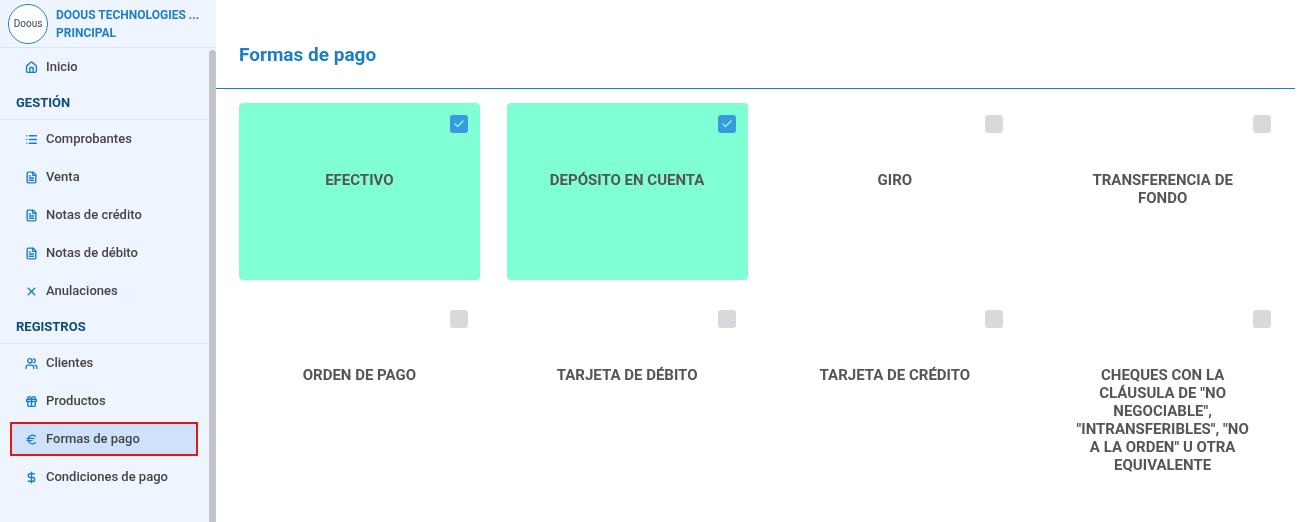 This screenshot has width=1303, height=522. What do you see at coordinates (104, 477) in the screenshot?
I see `nav-item: Condiciones de pago` at bounding box center [104, 477].